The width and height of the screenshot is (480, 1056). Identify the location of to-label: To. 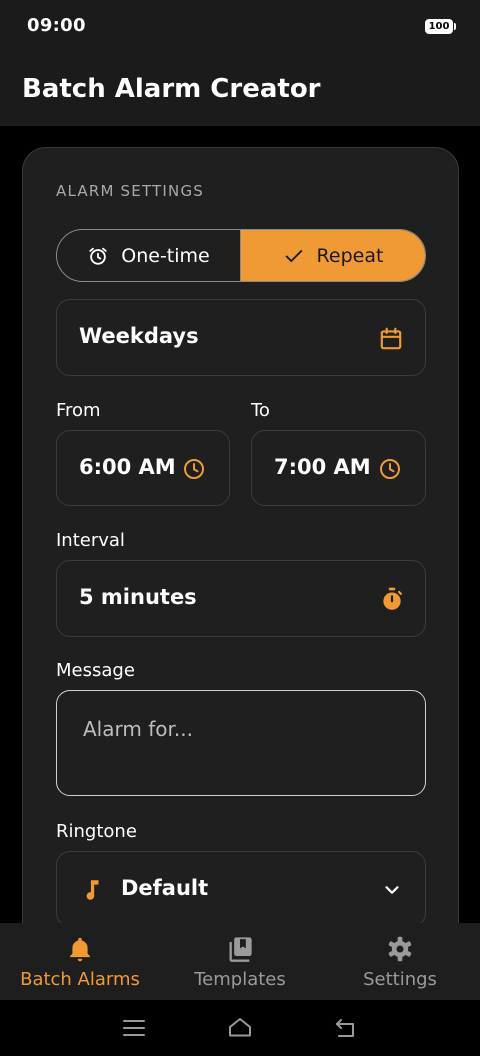
(260, 410).